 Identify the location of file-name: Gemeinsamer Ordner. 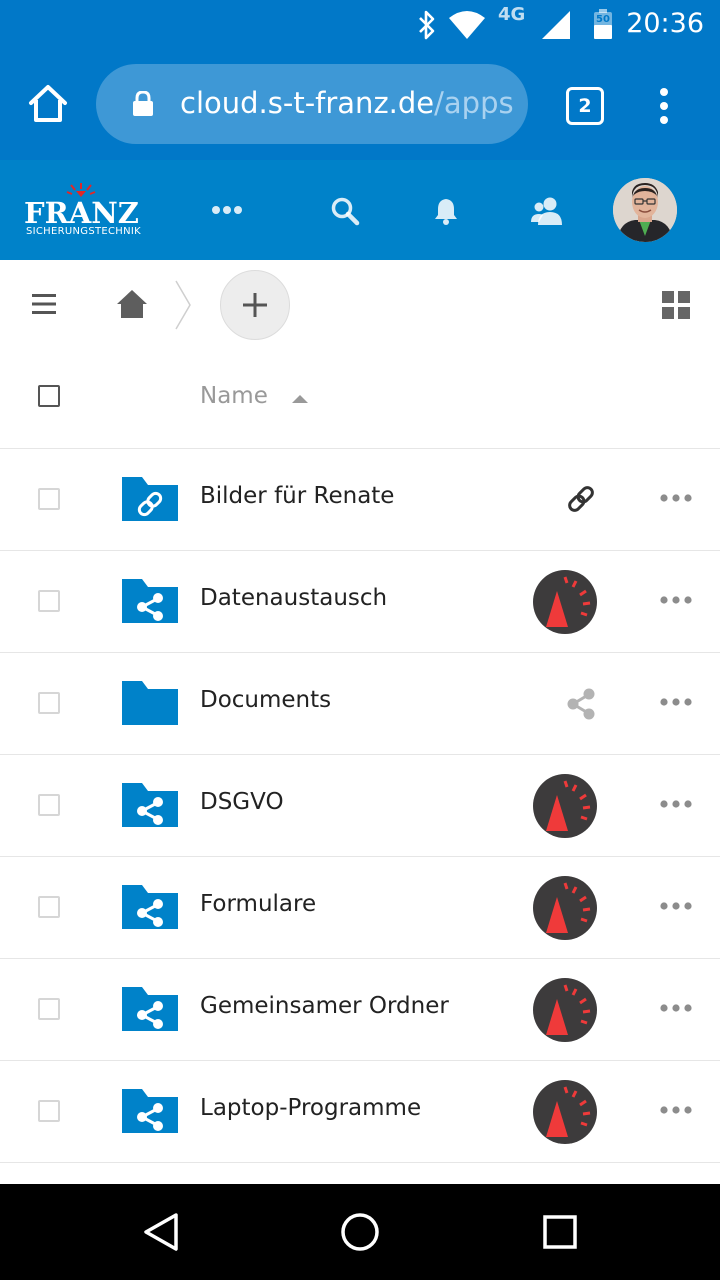
(324, 1006).